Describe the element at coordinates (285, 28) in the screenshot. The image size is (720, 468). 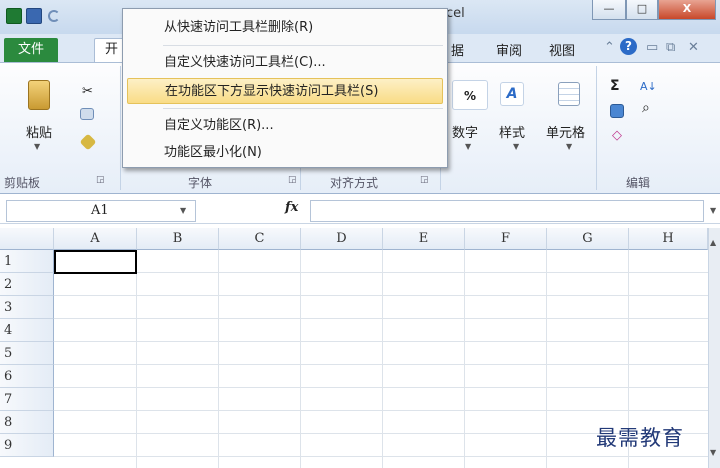
I see `menu-item-remove-from-qat: 从快速访问工具栏删除(R)` at that location.